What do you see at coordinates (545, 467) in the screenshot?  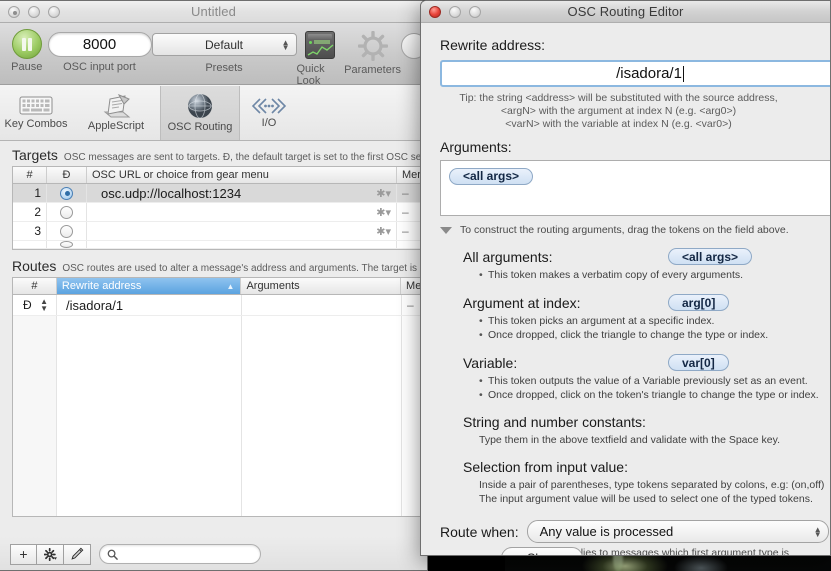 I see `help-title-selection: Selection from input value:` at bounding box center [545, 467].